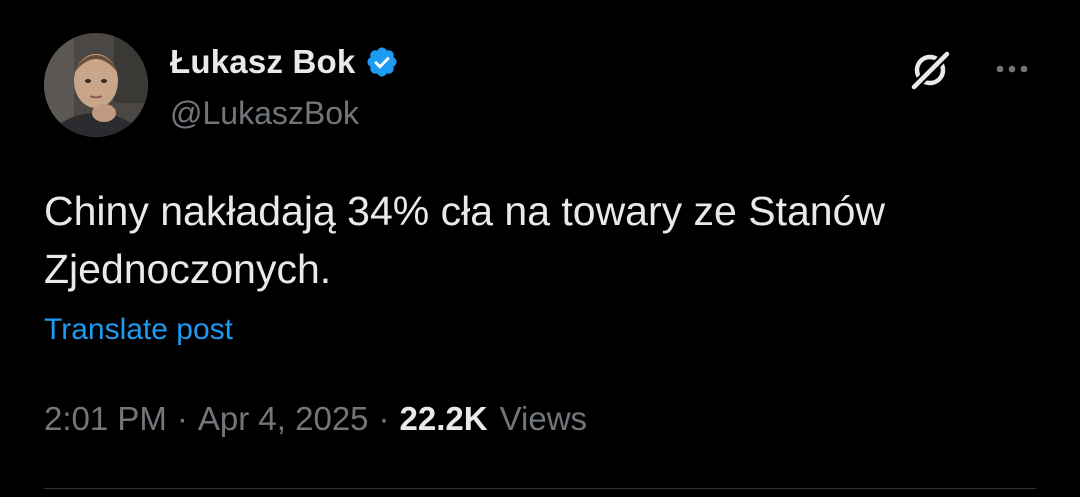  I want to click on tweet-meta: 2:01 PM · Apr 4, 2025 · 22.2K Views, so click(315, 419).